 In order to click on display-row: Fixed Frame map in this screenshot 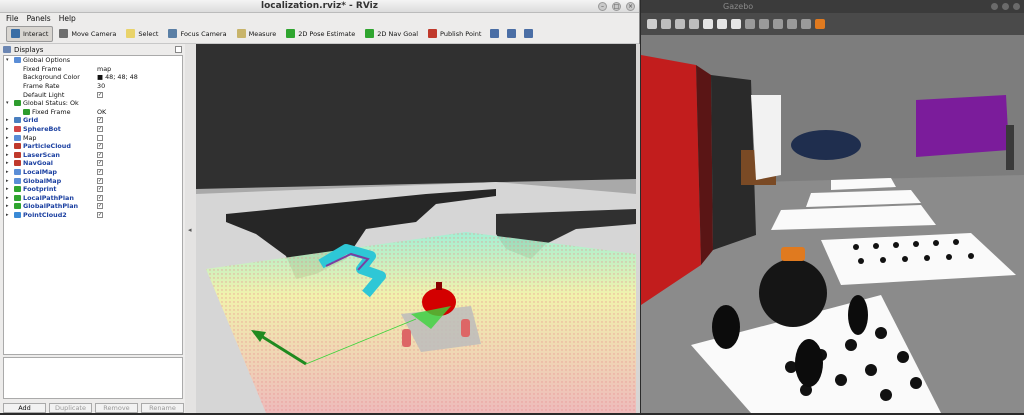, I will do `click(93, 69)`.